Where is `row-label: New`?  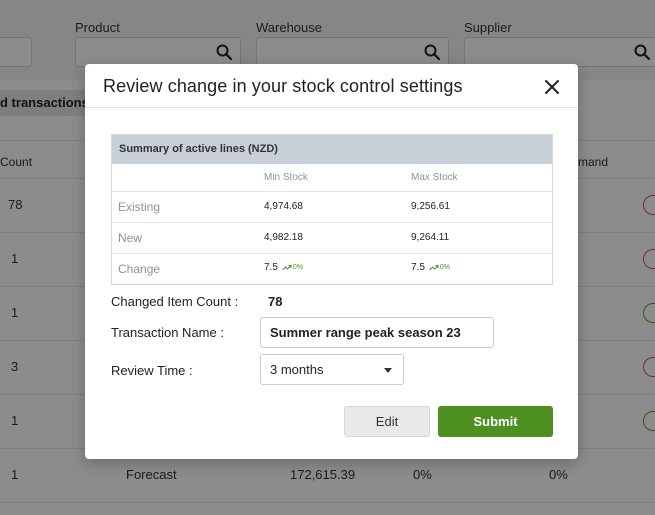
row-label: New is located at coordinates (130, 238).